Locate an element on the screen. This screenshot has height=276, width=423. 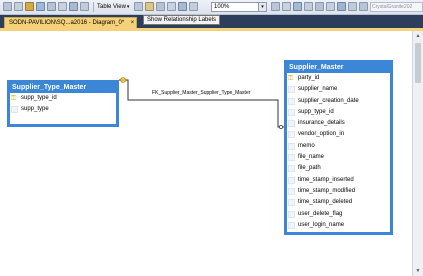
manage-fulltext-icon is located at coordinates (73, 6).